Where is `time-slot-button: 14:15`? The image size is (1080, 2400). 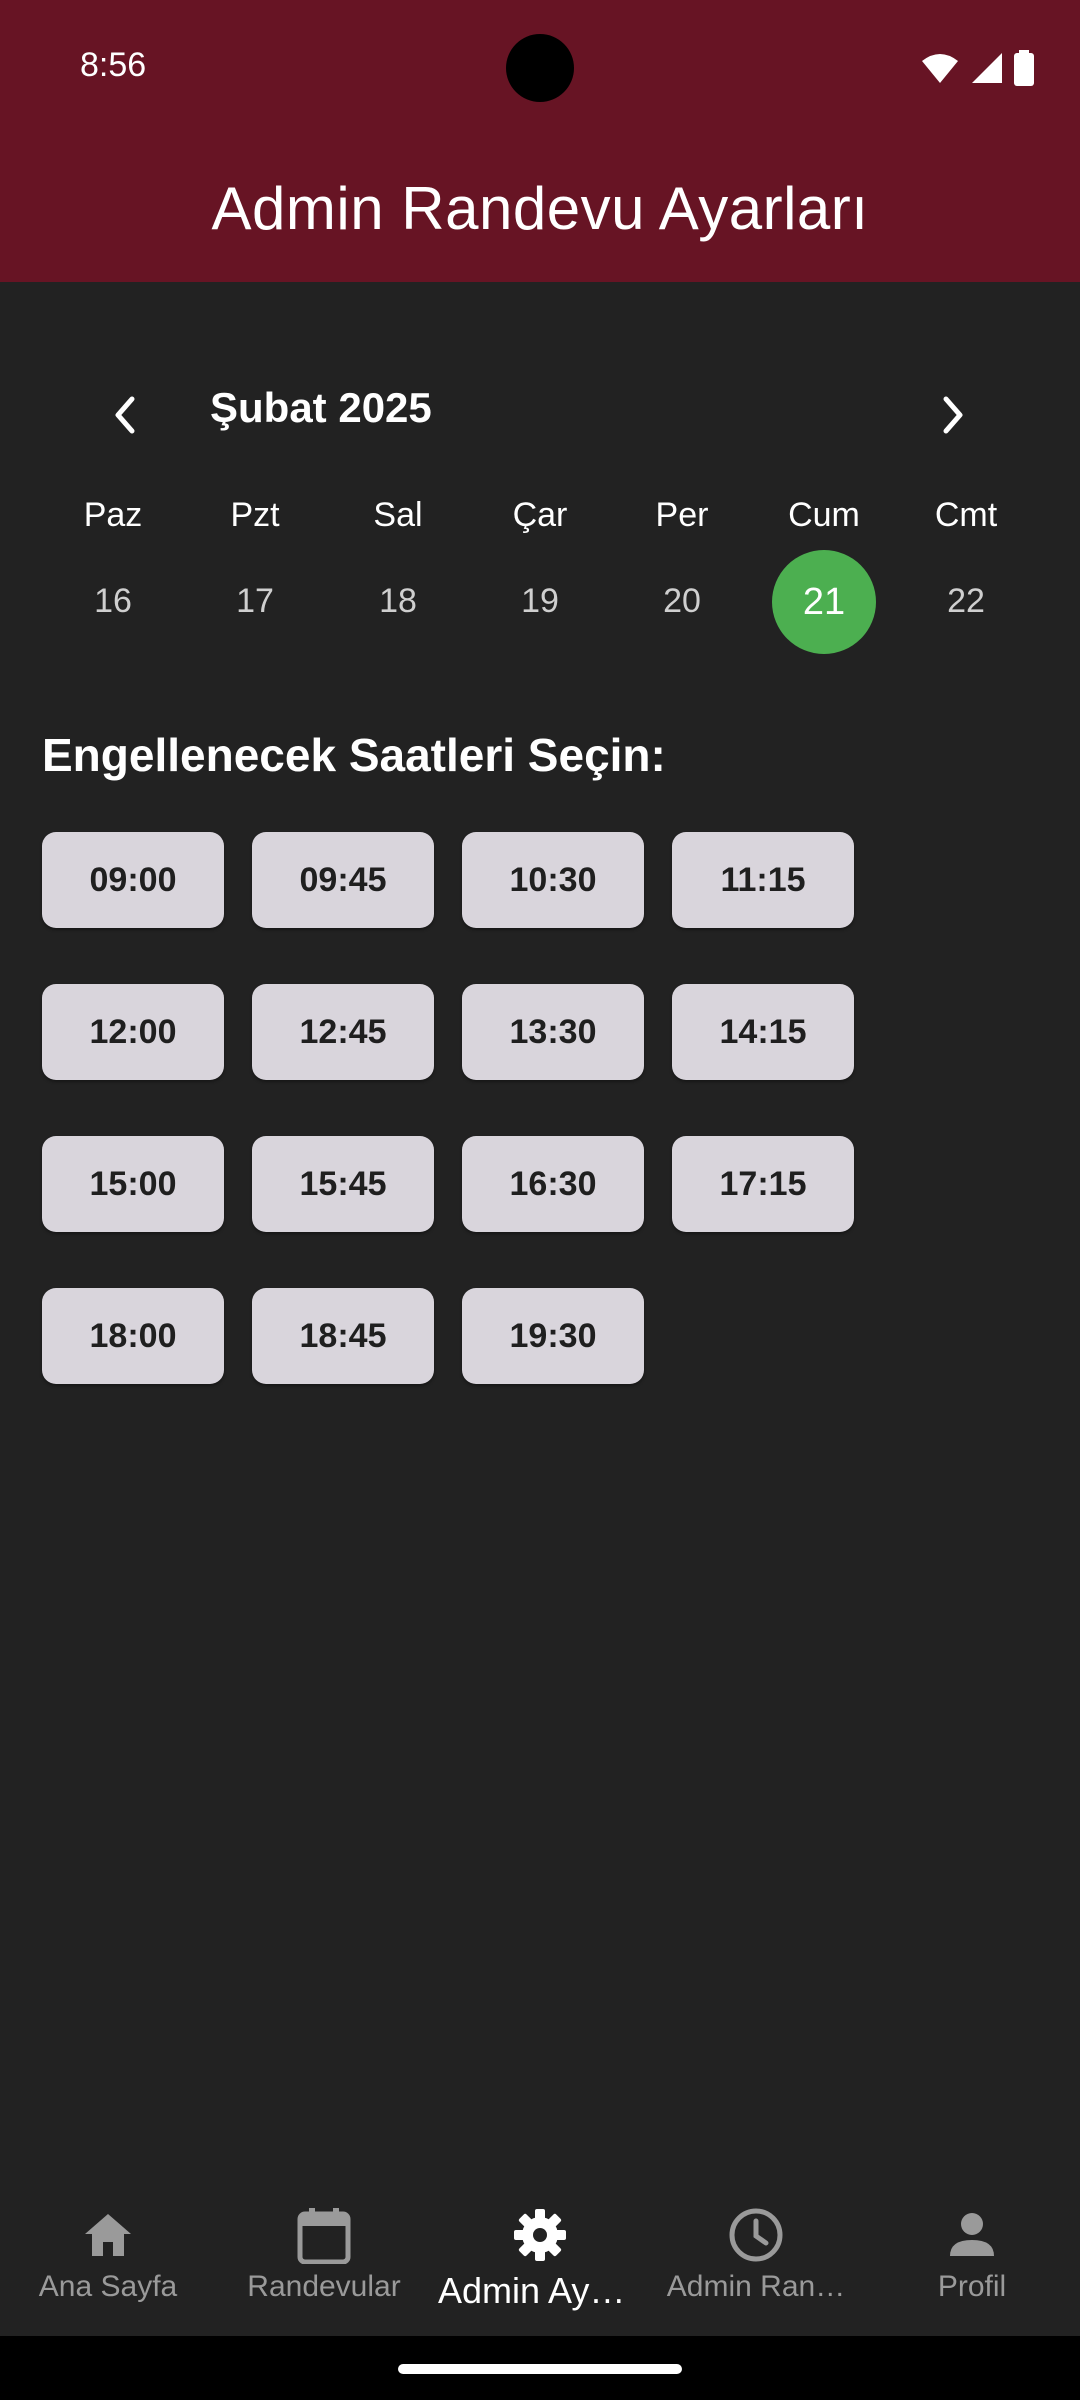 time-slot-button: 14:15 is located at coordinates (763, 1032).